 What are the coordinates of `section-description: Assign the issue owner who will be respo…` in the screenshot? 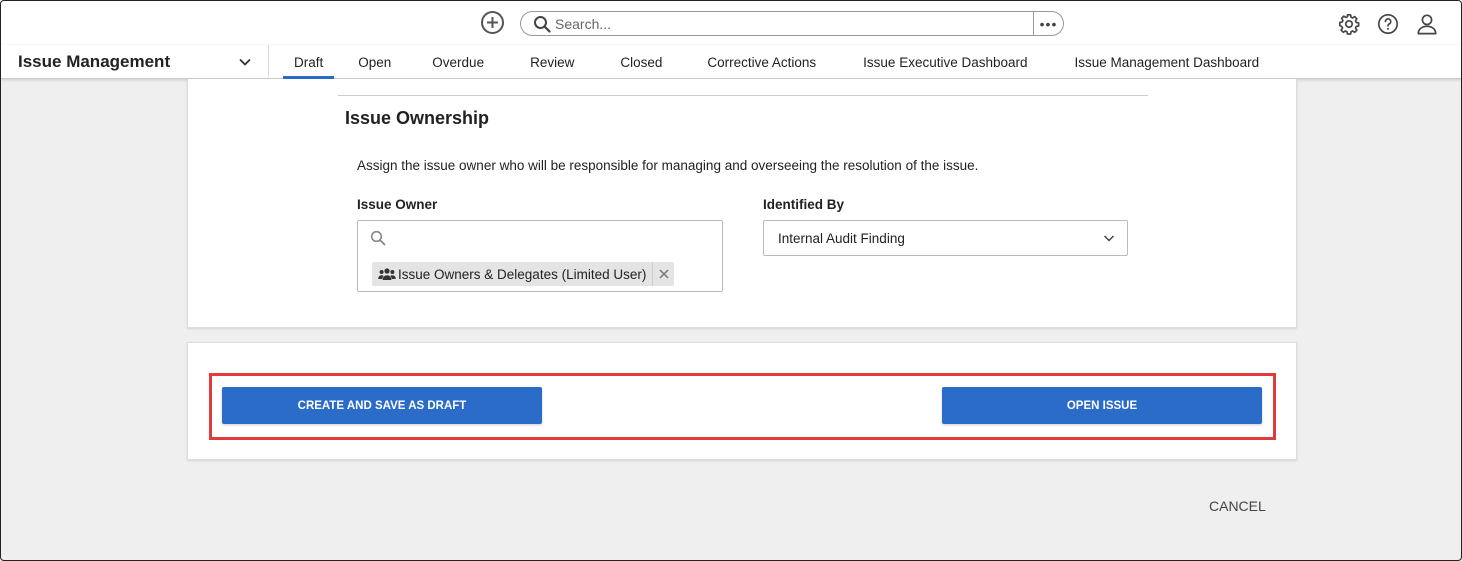 It's located at (668, 165).